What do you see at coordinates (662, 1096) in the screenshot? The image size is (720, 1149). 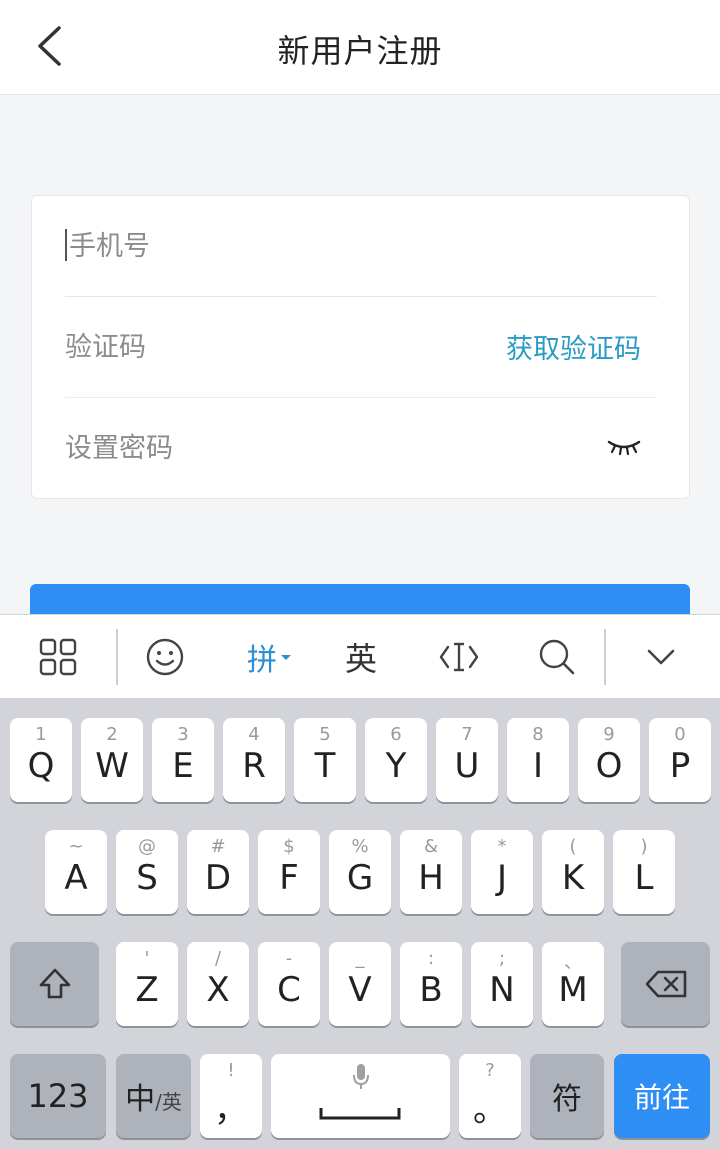 I see `go-key: 前往` at bounding box center [662, 1096].